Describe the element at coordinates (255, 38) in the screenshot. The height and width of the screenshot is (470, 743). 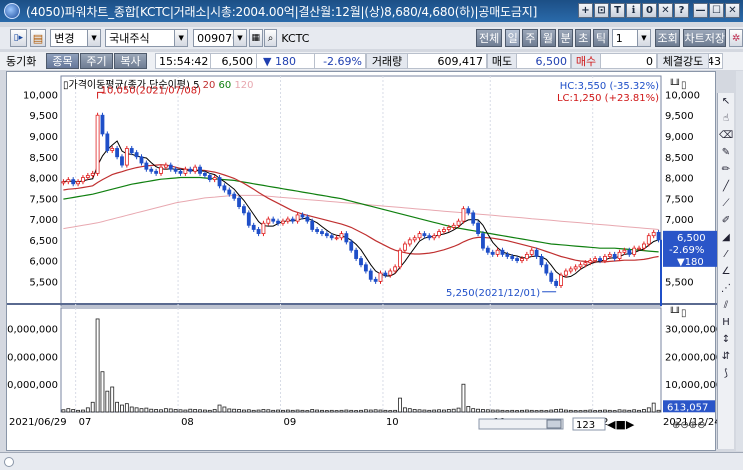
I see `list-icon: ▦` at that location.